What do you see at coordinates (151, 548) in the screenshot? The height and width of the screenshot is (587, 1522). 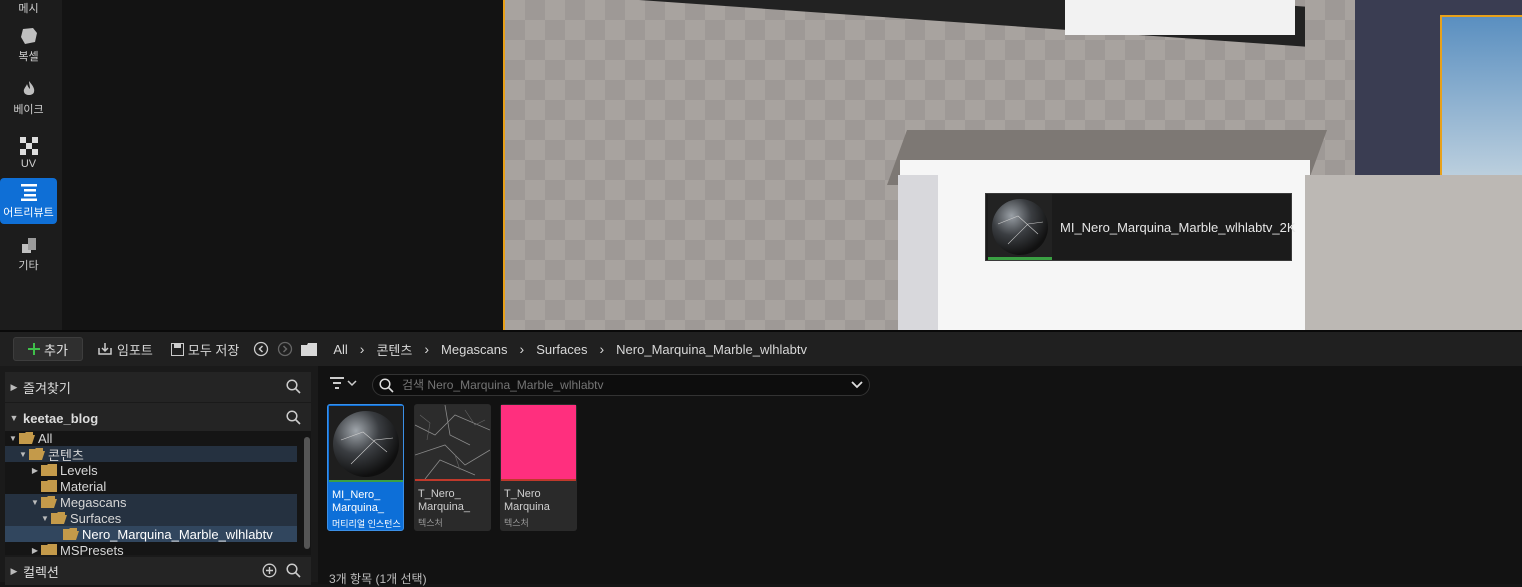 I see `tree-item-mspresets: ▶ MSPresets` at bounding box center [151, 548].